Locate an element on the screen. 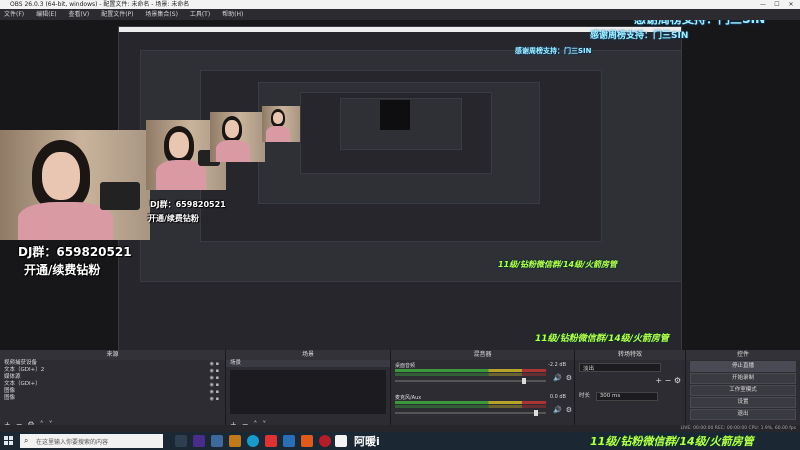 The width and height of the screenshot is (800, 450). eye-lock-icon: ◉ ▪ is located at coordinates (214, 399).